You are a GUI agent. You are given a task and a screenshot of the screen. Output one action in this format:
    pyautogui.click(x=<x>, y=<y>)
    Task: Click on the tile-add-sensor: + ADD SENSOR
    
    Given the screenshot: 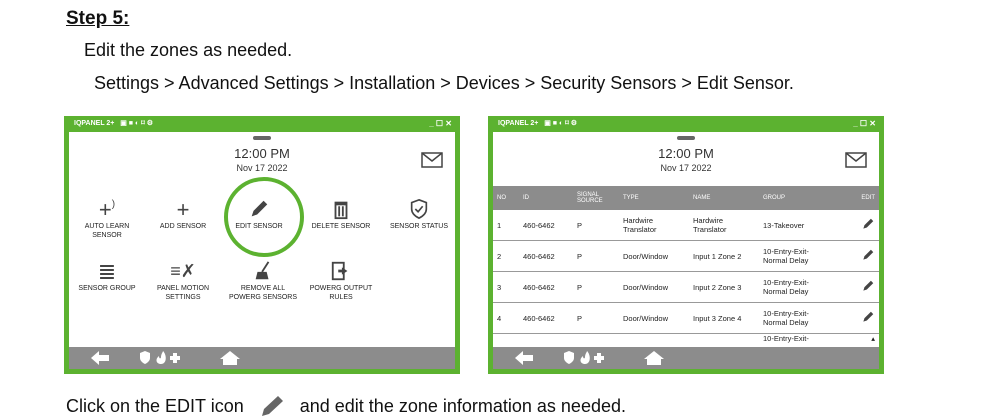 What is the action you would take?
    pyautogui.click(x=183, y=213)
    